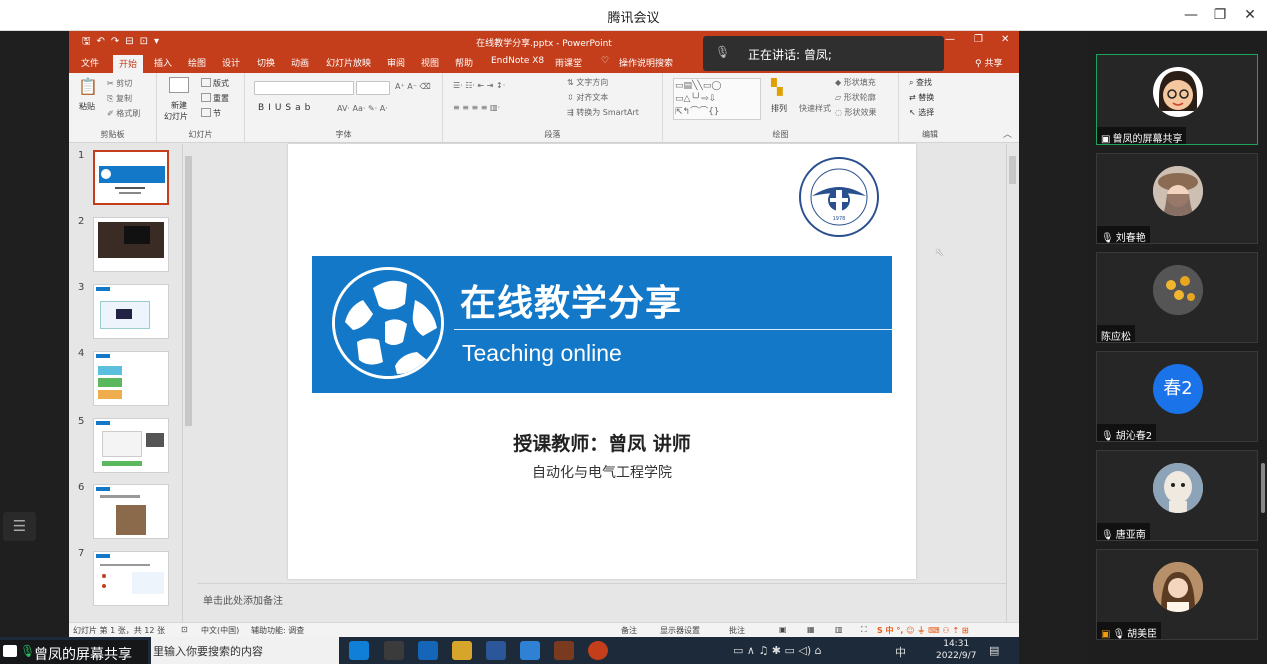 The height and width of the screenshot is (664, 1267). What do you see at coordinates (396, 62) in the screenshot?
I see `tab-review: 审阅` at bounding box center [396, 62].